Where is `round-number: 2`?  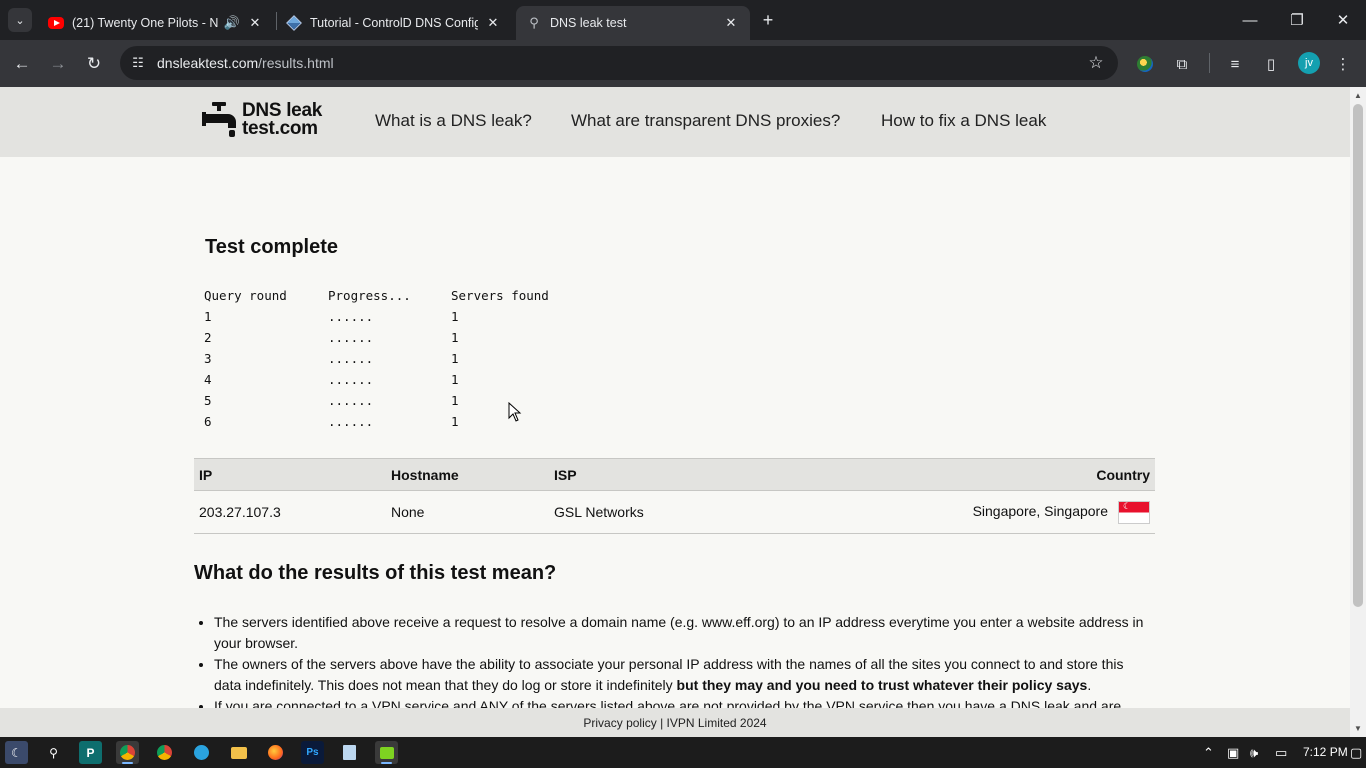 round-number: 2 is located at coordinates (208, 337).